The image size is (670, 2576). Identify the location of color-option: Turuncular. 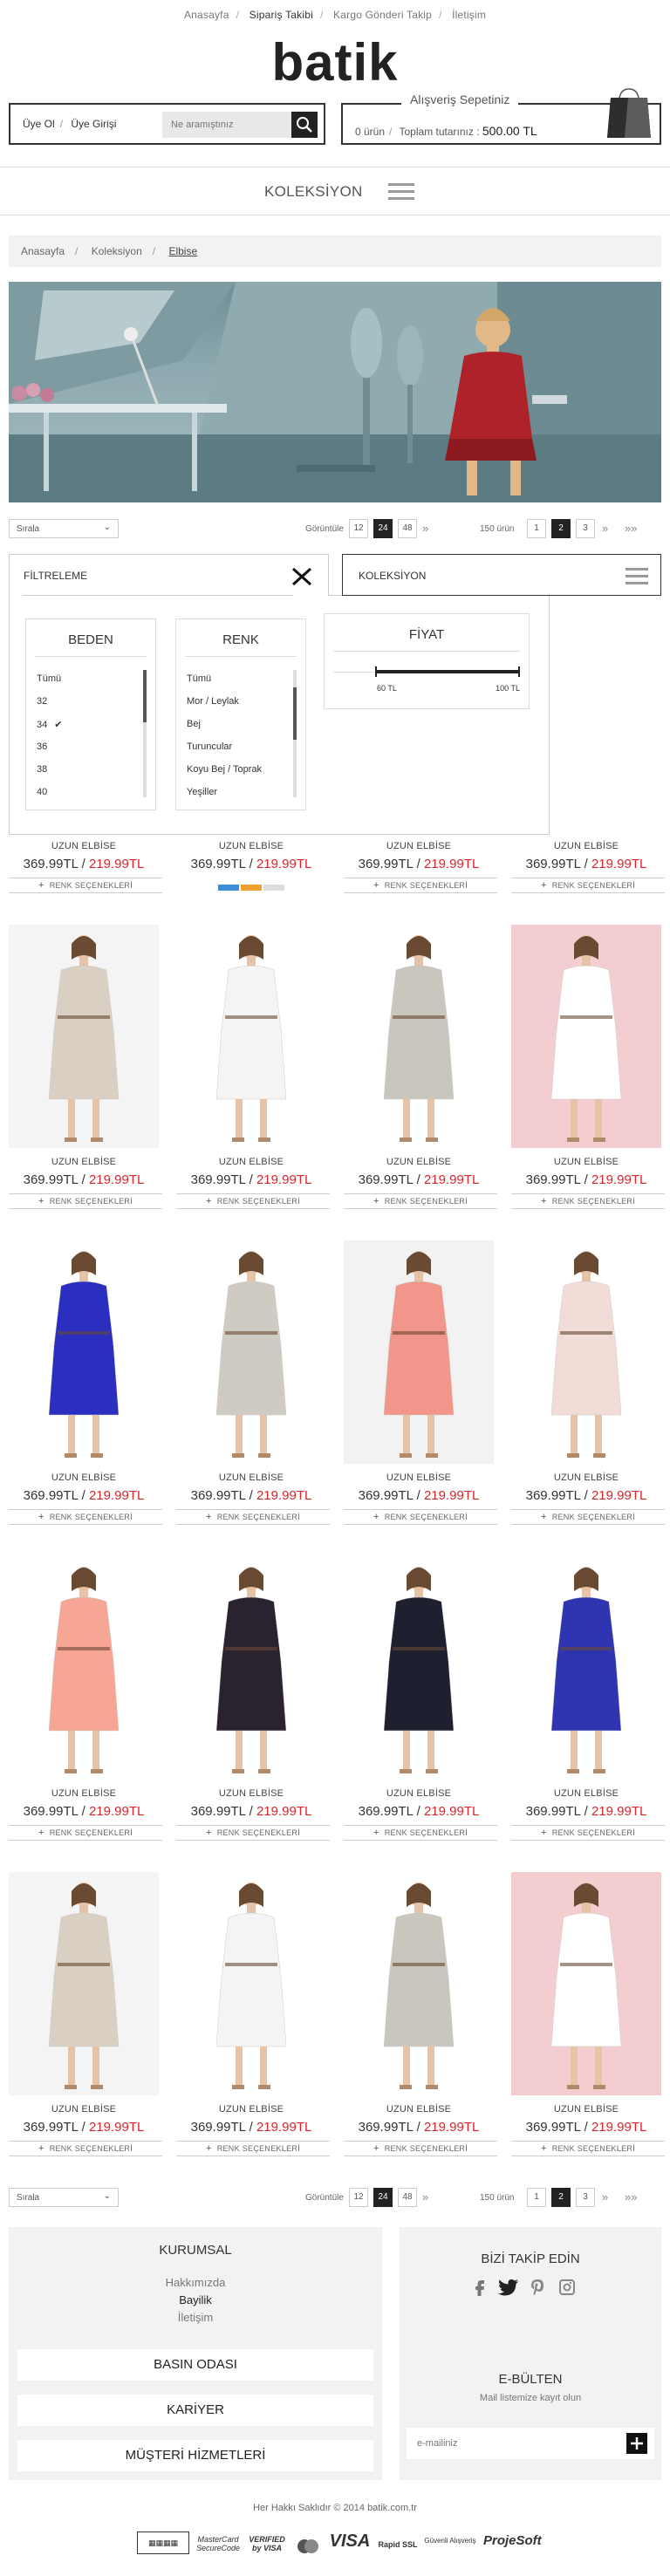
(210, 746).